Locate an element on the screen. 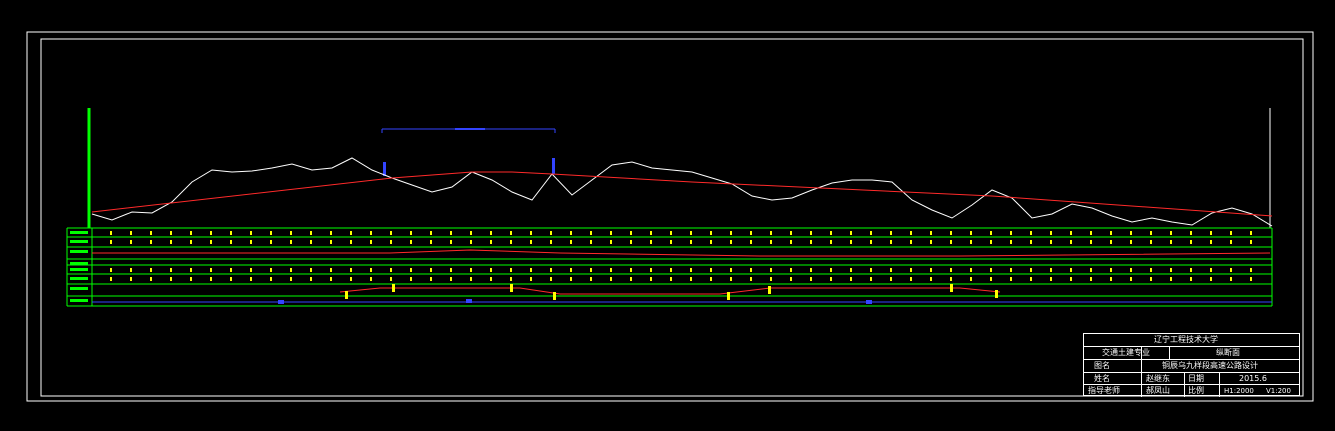 Image resolution: width=1335 pixels, height=431 pixels. date-value: 2015.6 is located at coordinates (1253, 378).